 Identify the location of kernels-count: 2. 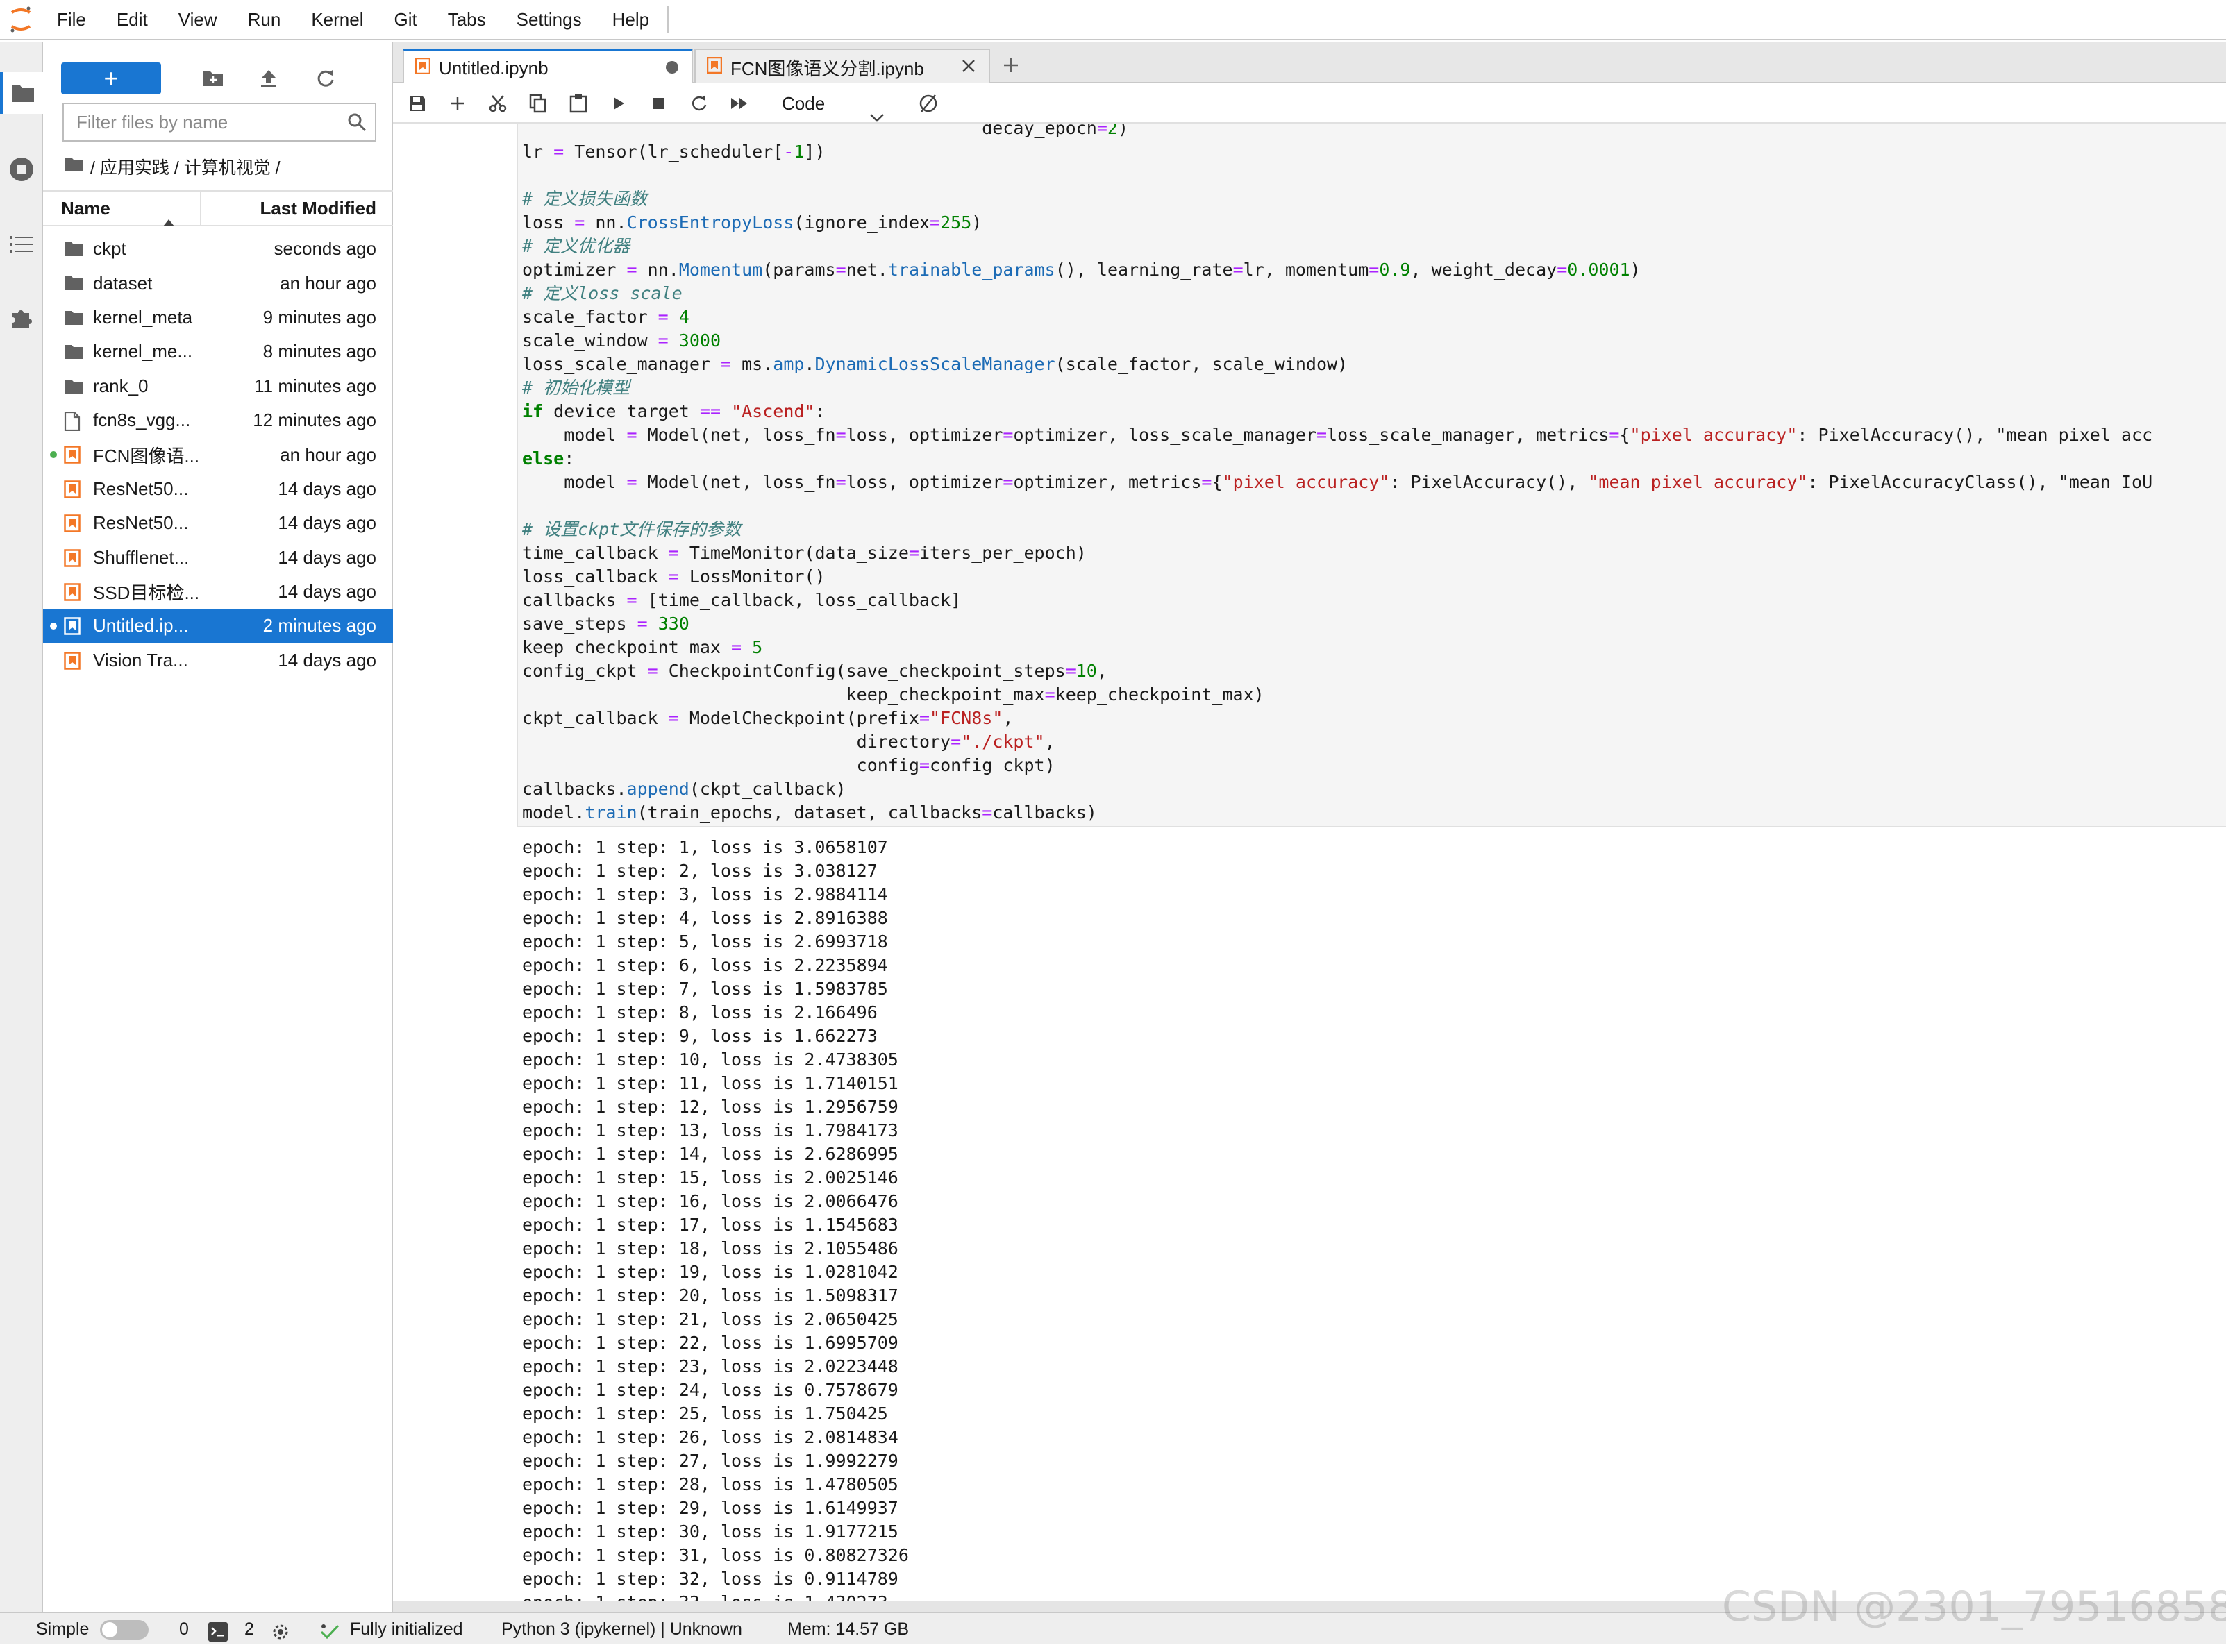
(249, 1629).